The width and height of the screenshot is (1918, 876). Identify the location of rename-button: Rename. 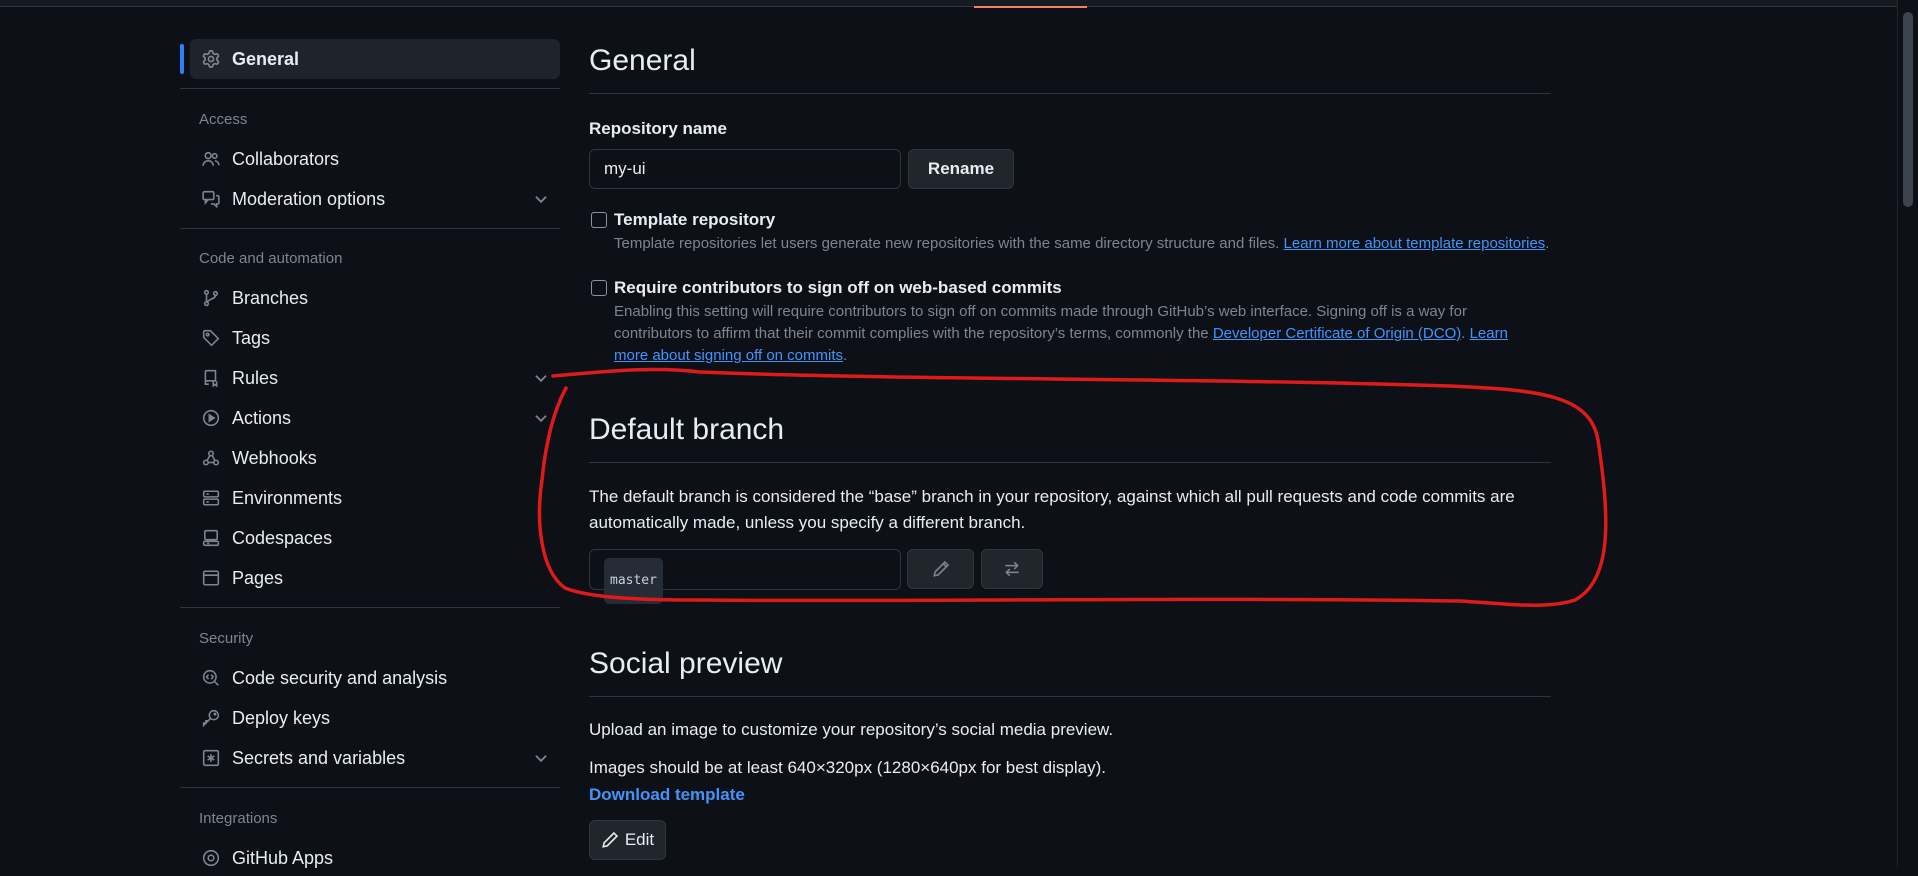
(961, 169).